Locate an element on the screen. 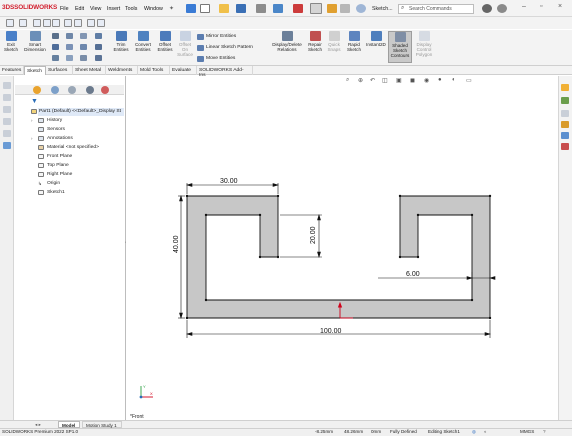 This screenshot has width=572, height=436. display-control-polygon-button: Display Control Polygon is located at coordinates (424, 44).